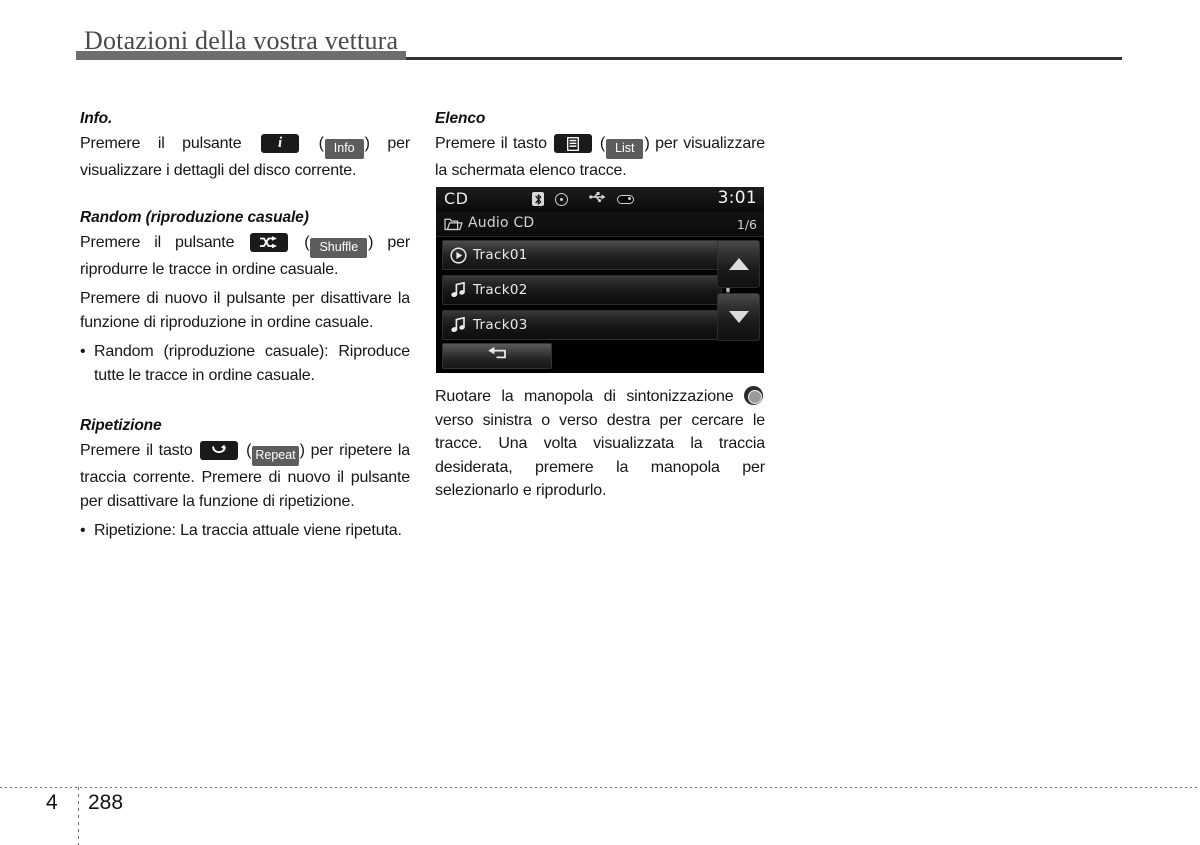 This screenshot has width=1200, height=845. Describe the element at coordinates (583, 199) in the screenshot. I see `cd-status-icons` at that location.